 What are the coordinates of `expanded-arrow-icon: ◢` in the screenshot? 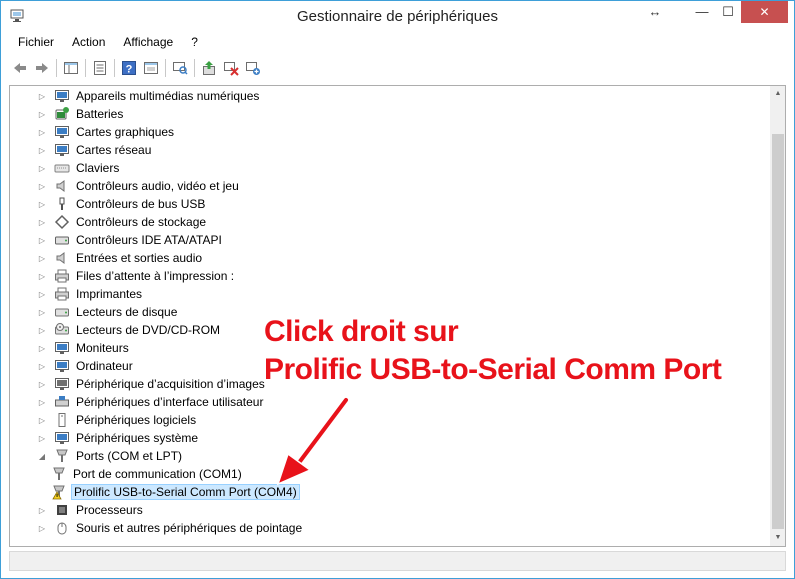 It's located at (42, 456).